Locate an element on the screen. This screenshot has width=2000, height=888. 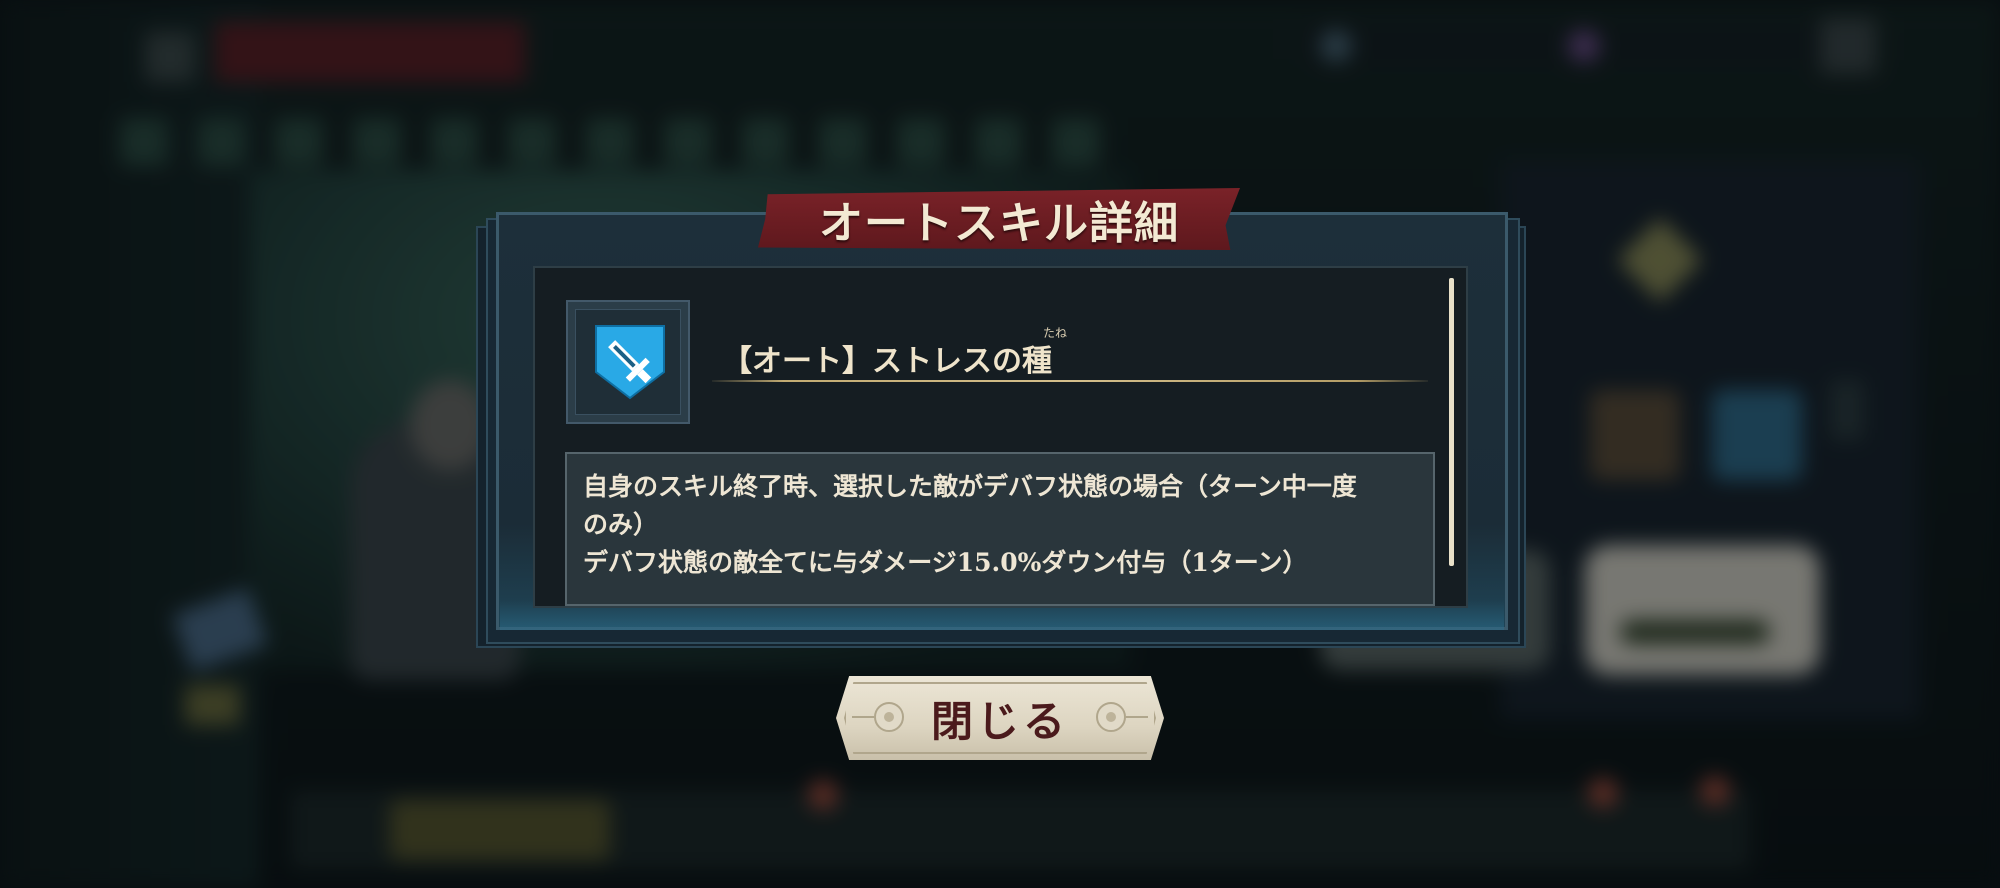
skill-icon-frame is located at coordinates (628, 362).